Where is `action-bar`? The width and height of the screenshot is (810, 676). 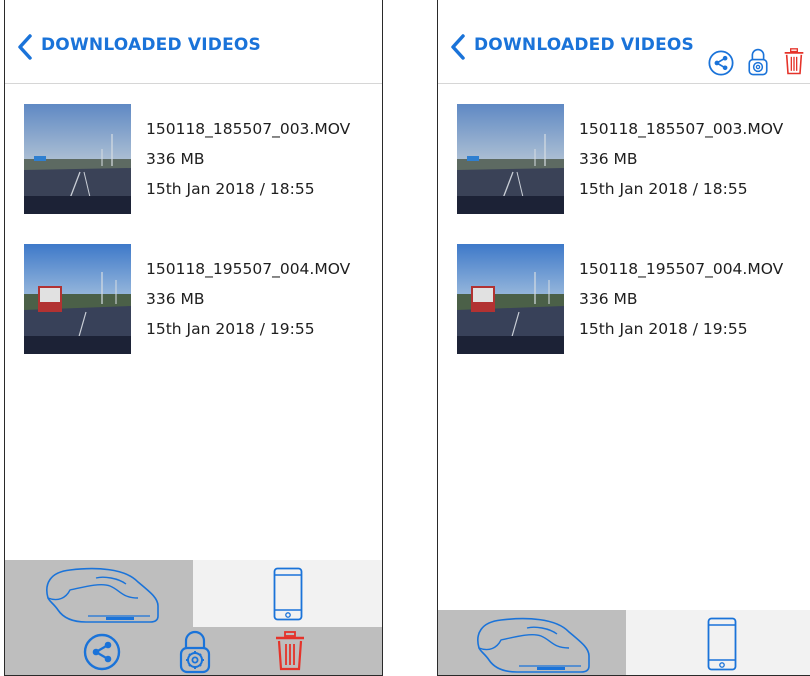
action-bar is located at coordinates (193, 651).